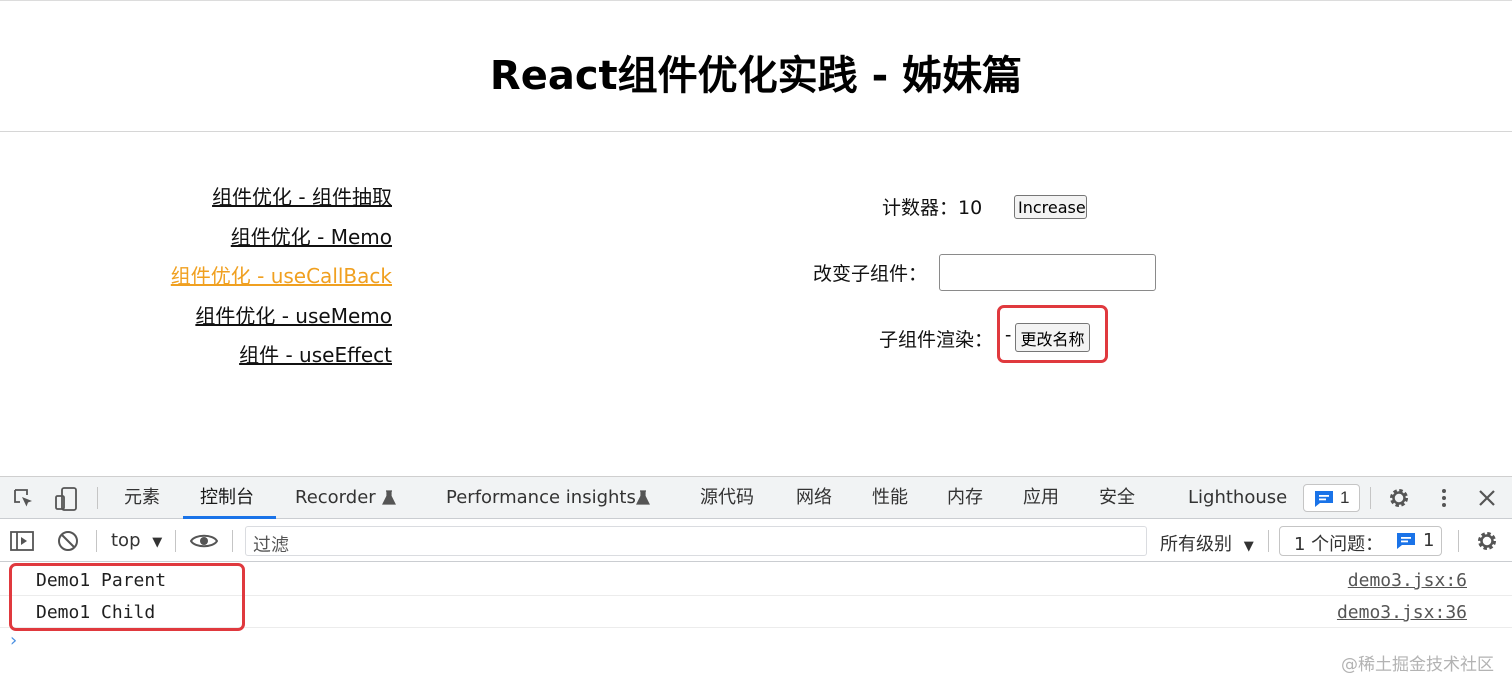  Describe the element at coordinates (970, 208) in the screenshot. I see `counter-value: 10` at that location.